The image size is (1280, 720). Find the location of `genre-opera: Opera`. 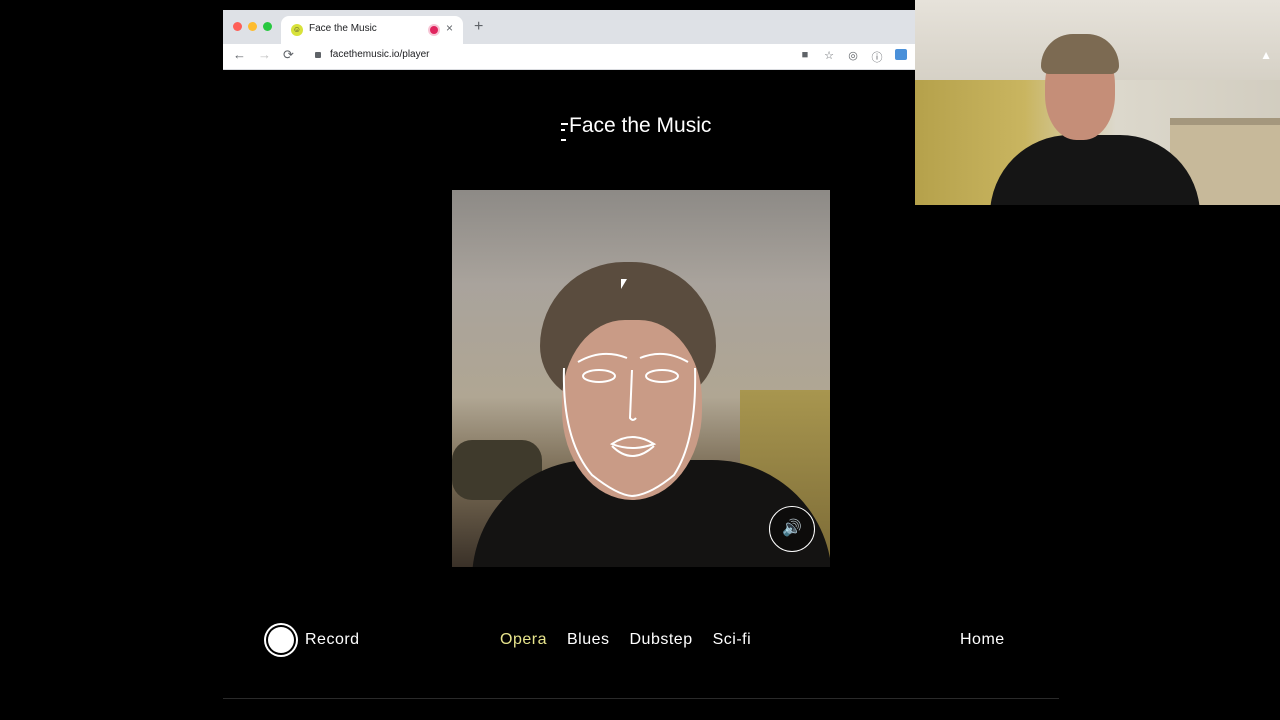

genre-opera: Opera is located at coordinates (523, 640).